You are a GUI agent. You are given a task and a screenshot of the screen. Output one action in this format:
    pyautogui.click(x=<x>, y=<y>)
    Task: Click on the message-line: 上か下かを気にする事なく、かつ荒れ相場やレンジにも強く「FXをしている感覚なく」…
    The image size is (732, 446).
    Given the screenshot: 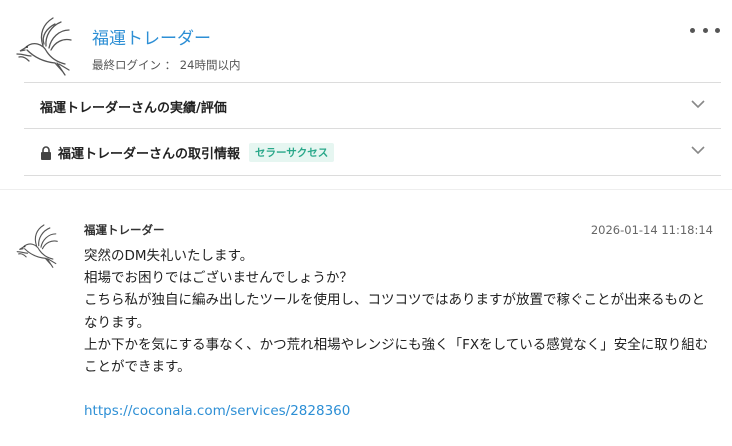 What is the action you would take?
    pyautogui.click(x=396, y=356)
    